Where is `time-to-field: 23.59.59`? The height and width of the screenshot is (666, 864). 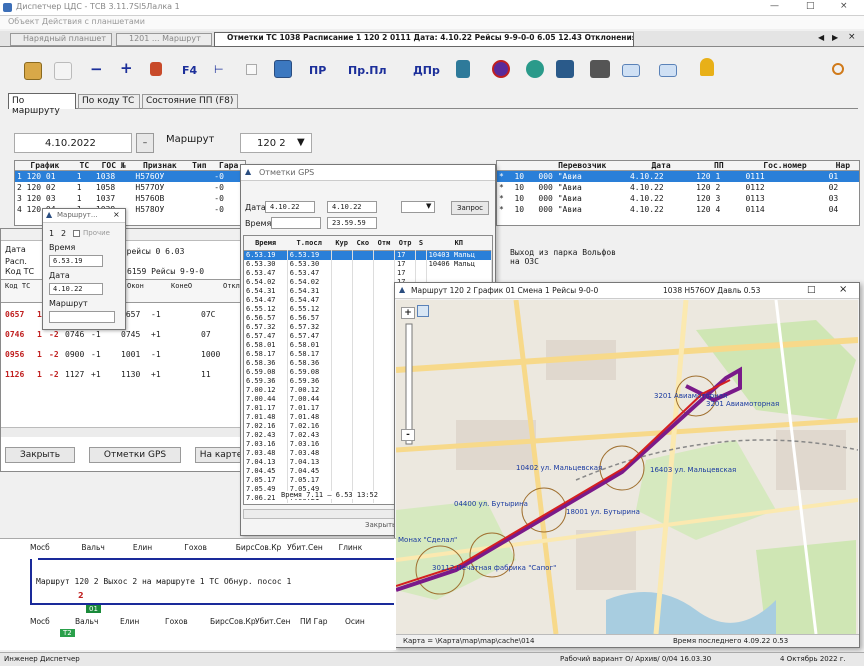 time-to-field: 23.59.59 is located at coordinates (352, 223).